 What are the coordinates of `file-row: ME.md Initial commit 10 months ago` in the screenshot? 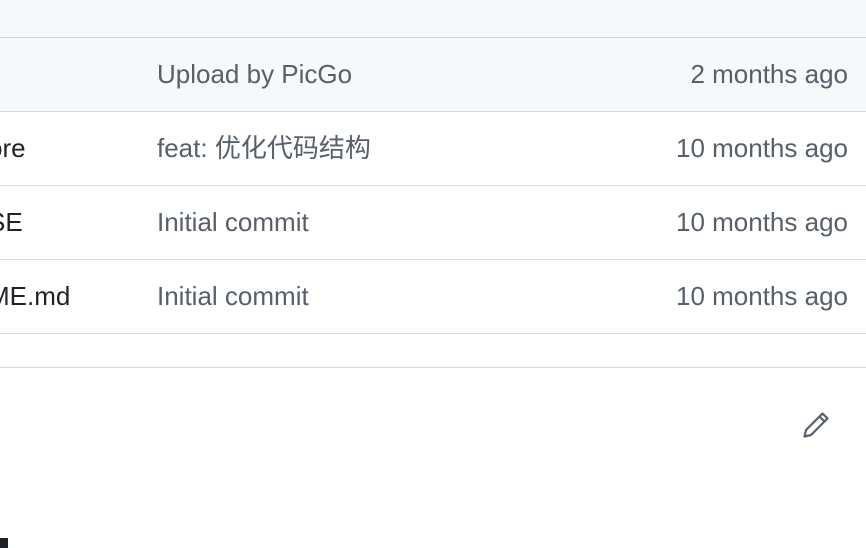 It's located at (433, 297).